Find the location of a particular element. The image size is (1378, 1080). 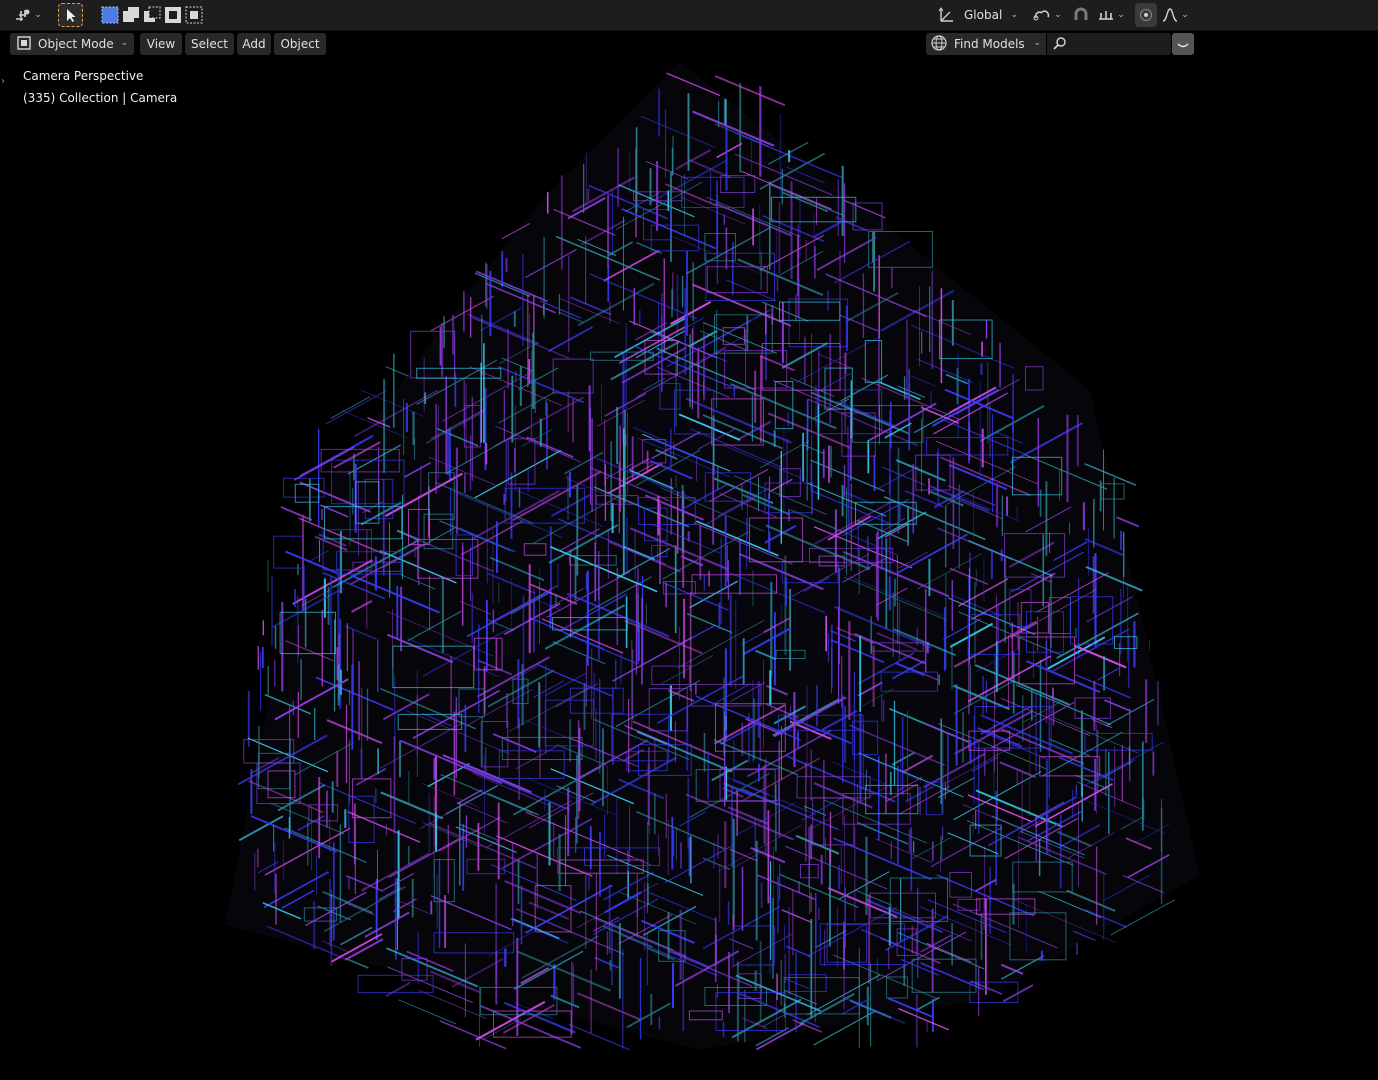

search-icon is located at coordinates (1060, 44).